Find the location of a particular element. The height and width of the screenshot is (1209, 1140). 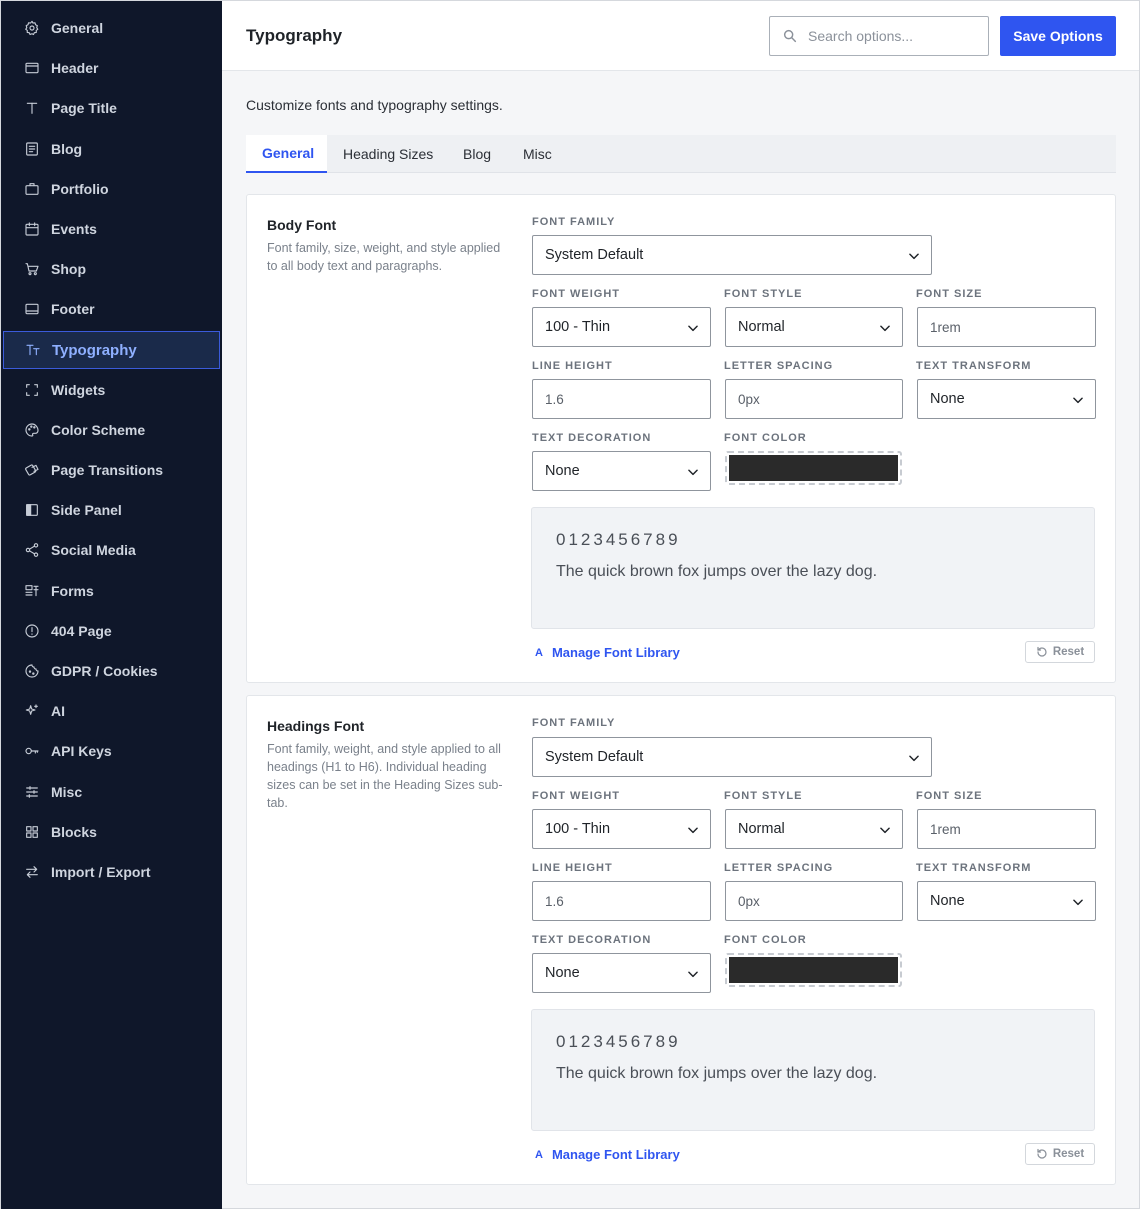

sidebar-item-404-page: 404 Page is located at coordinates (111, 631).